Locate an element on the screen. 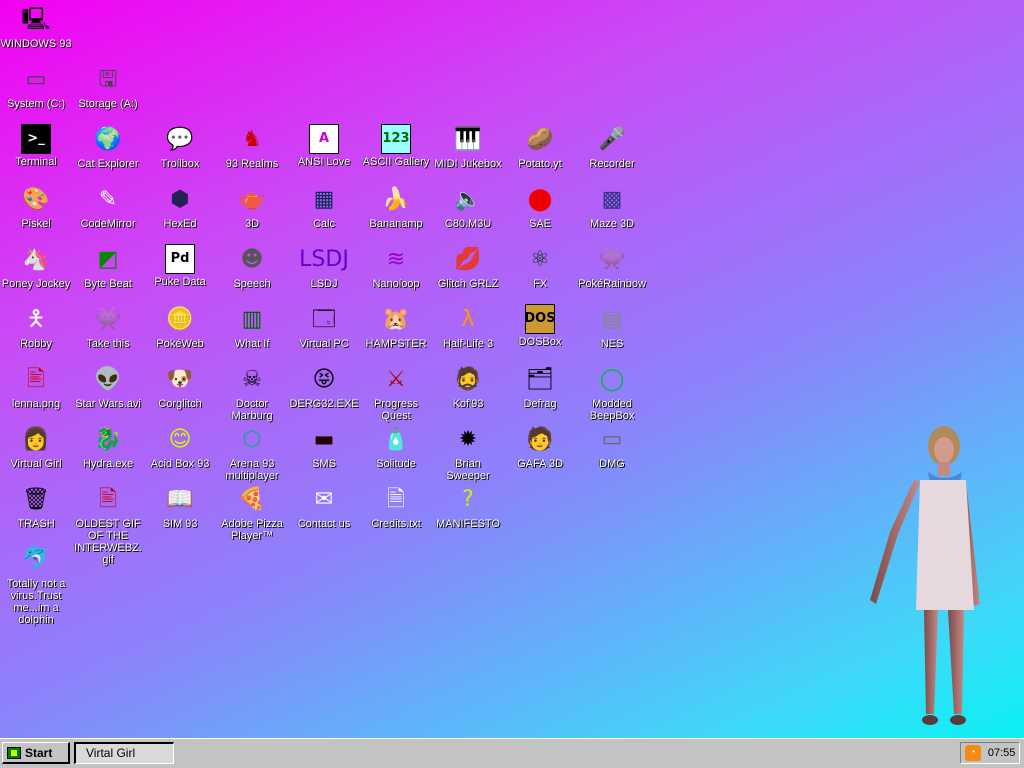 Image resolution: width=1024 pixels, height=768 pixels. desktop-icon-adobe-pizza-player: 🍕 Adobe Pizza Player™ is located at coordinates (252, 513).